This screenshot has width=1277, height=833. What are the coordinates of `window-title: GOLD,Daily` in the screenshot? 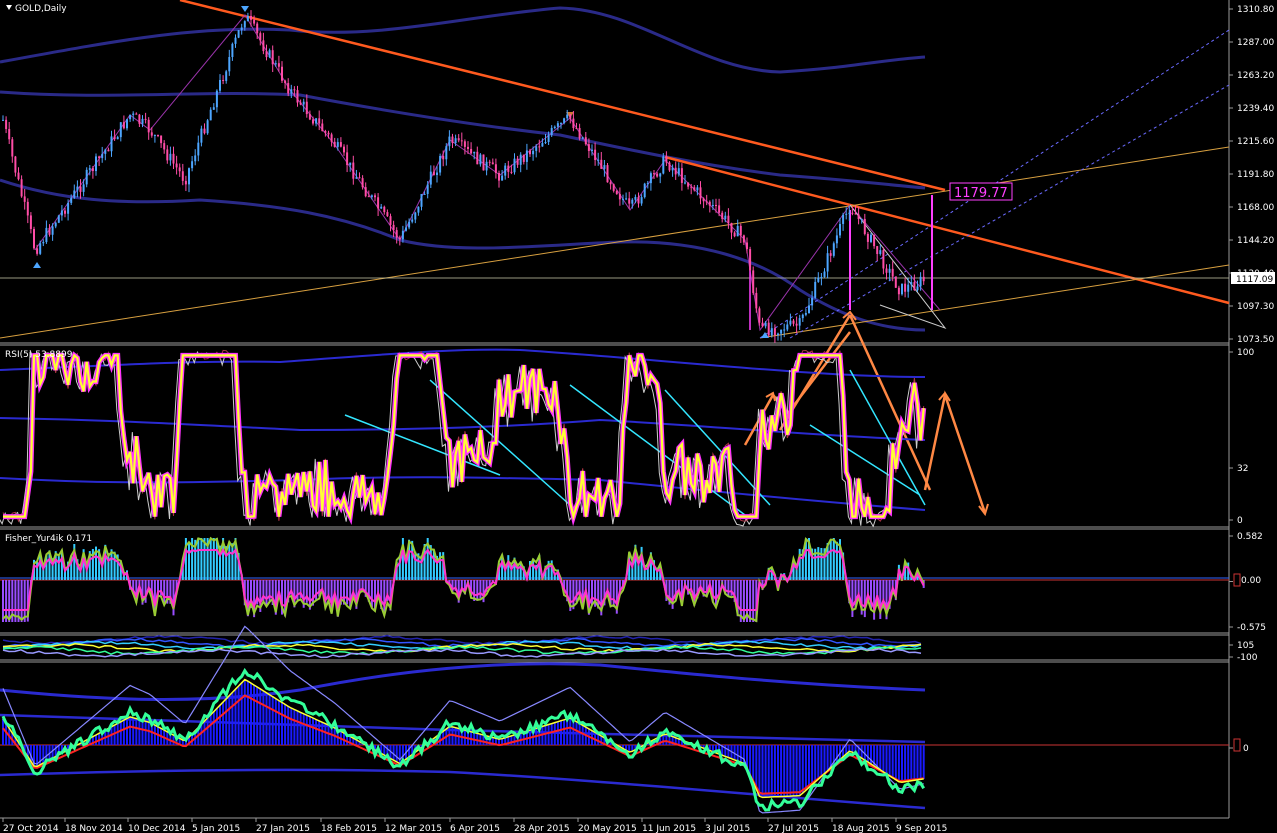 It's located at (41, 9).